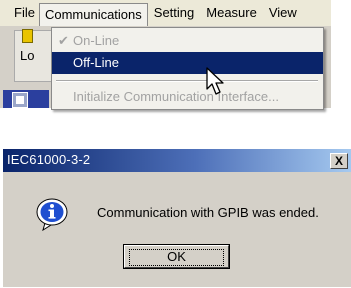 Image resolution: width=351 pixels, height=288 pixels. Describe the element at coordinates (96, 40) in the screenshot. I see `menu-item-online-label: On-Line` at that location.